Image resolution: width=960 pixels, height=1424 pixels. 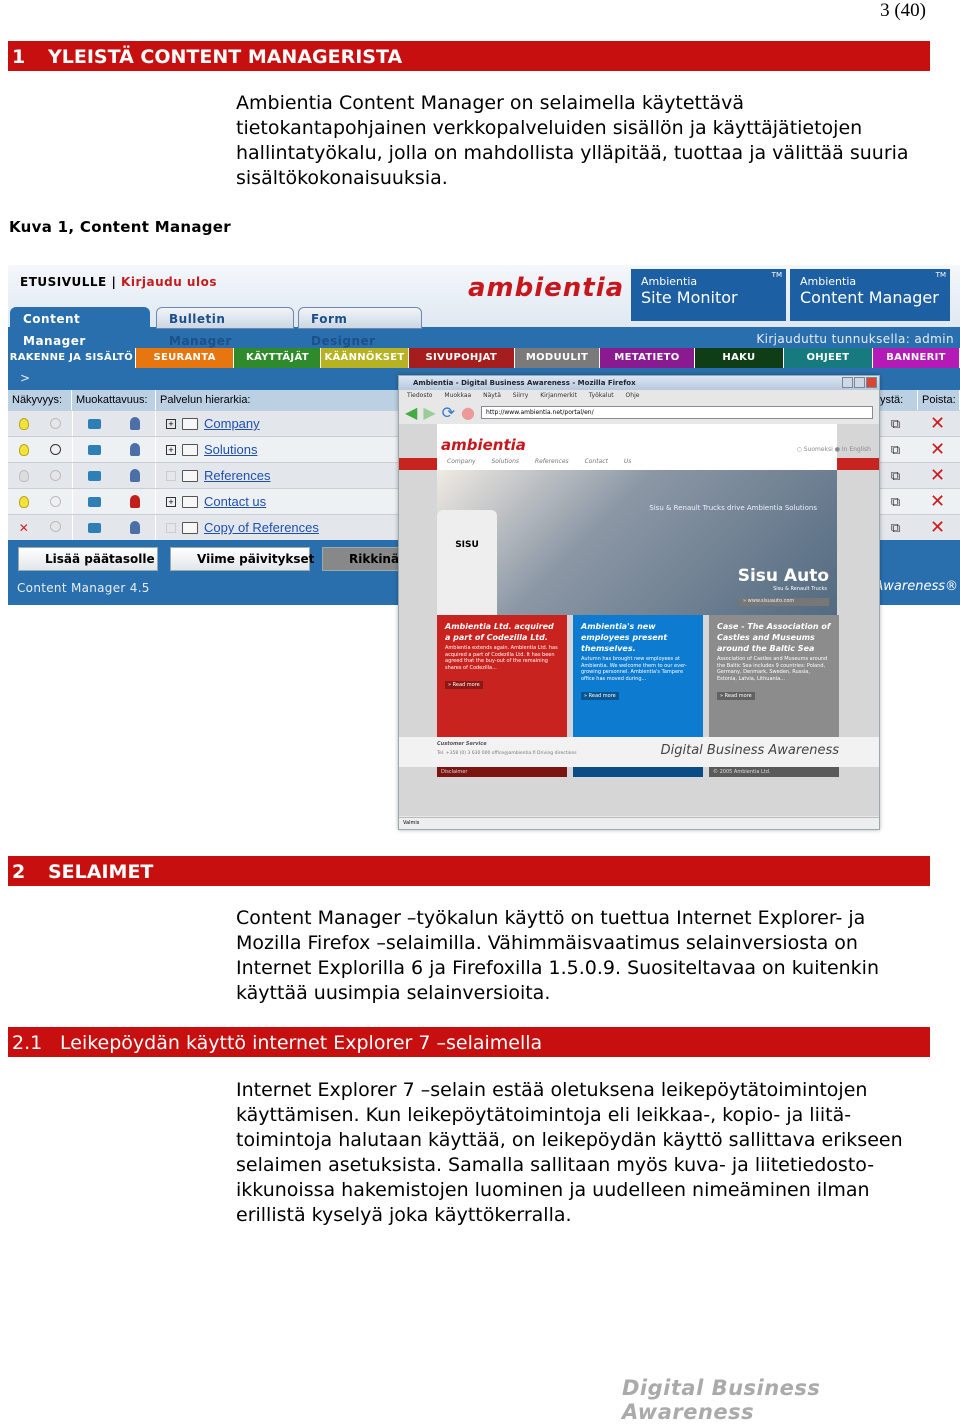 I want to click on site-nav: Company Solutions References Contact Us, so click(x=637, y=464).